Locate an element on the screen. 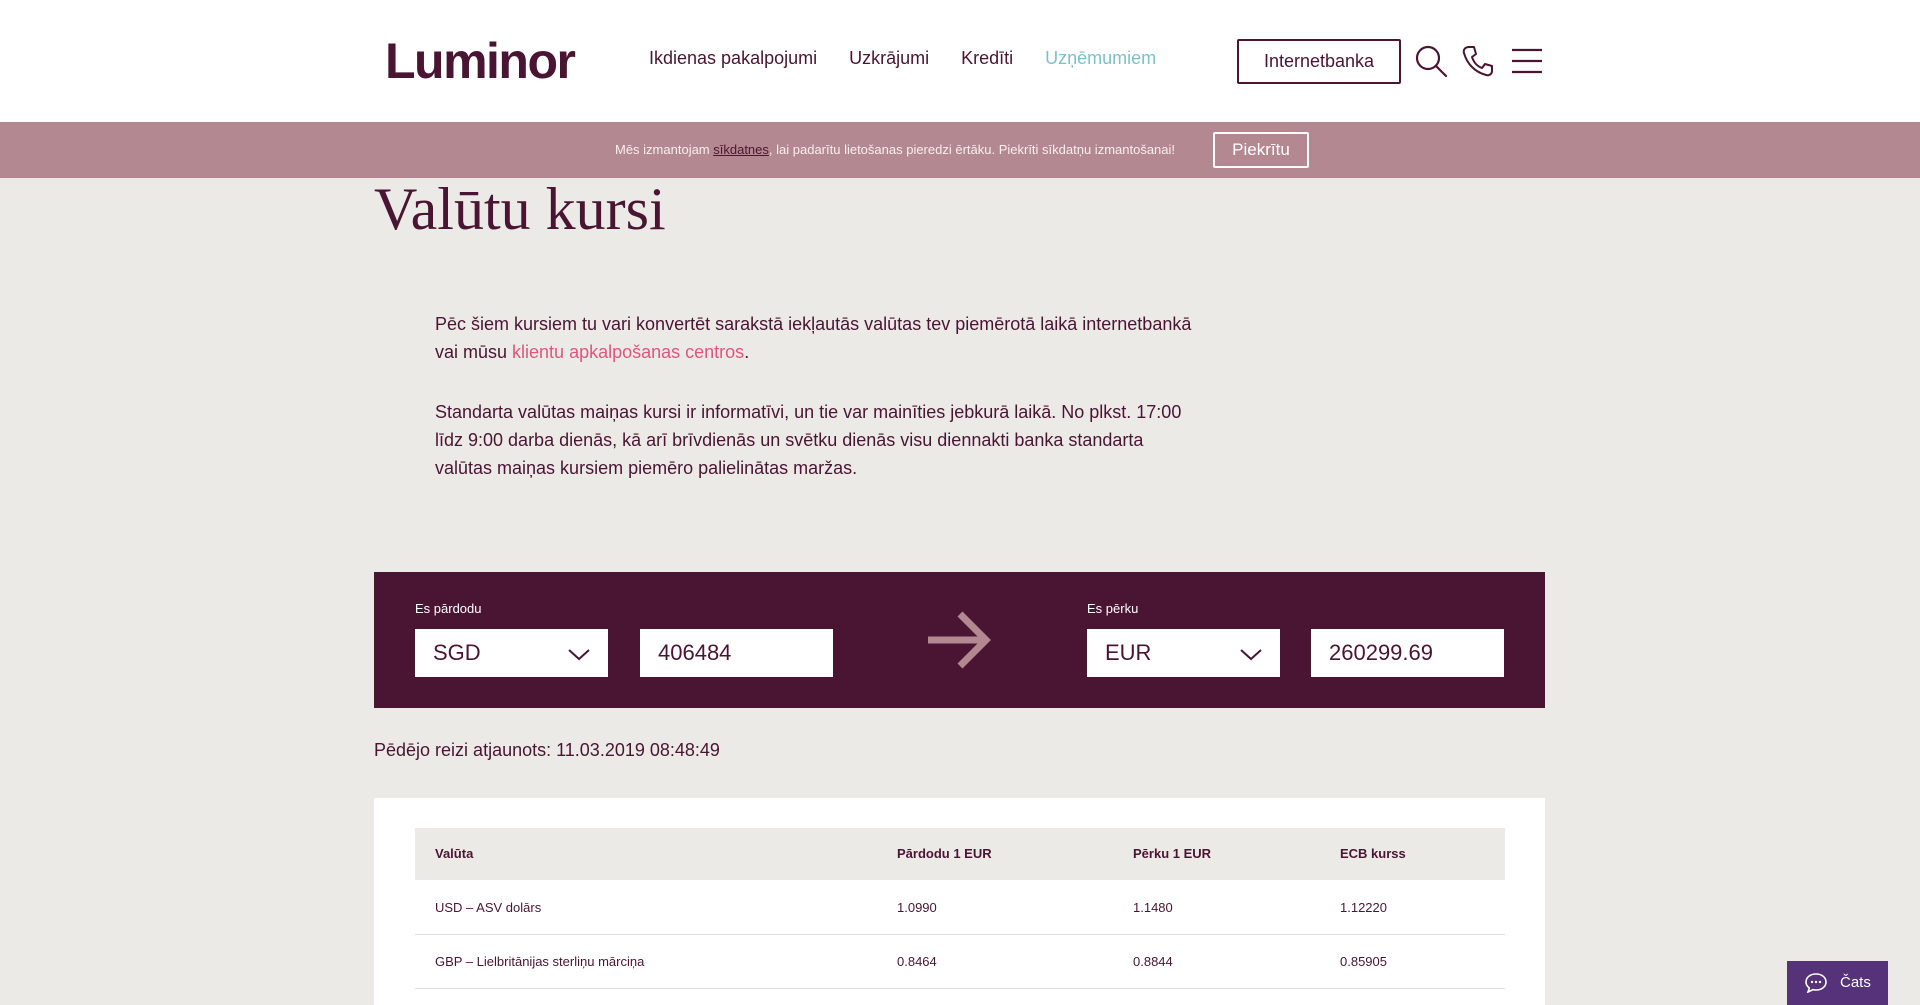  cell-ecb: 0.85905 is located at coordinates (1363, 961).